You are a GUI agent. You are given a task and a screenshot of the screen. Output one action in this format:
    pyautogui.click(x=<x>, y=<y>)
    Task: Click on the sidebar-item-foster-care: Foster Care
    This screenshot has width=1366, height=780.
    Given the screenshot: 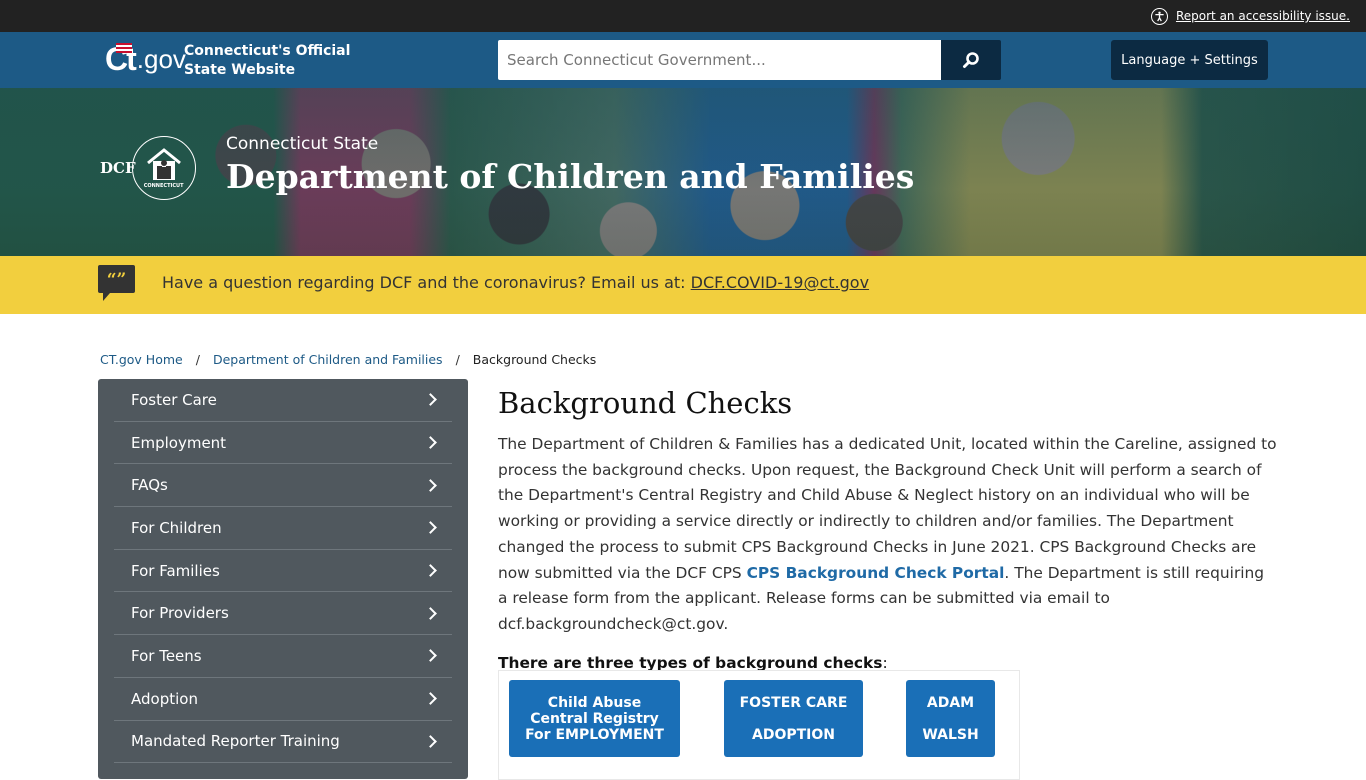 What is the action you would take?
    pyautogui.click(x=283, y=400)
    